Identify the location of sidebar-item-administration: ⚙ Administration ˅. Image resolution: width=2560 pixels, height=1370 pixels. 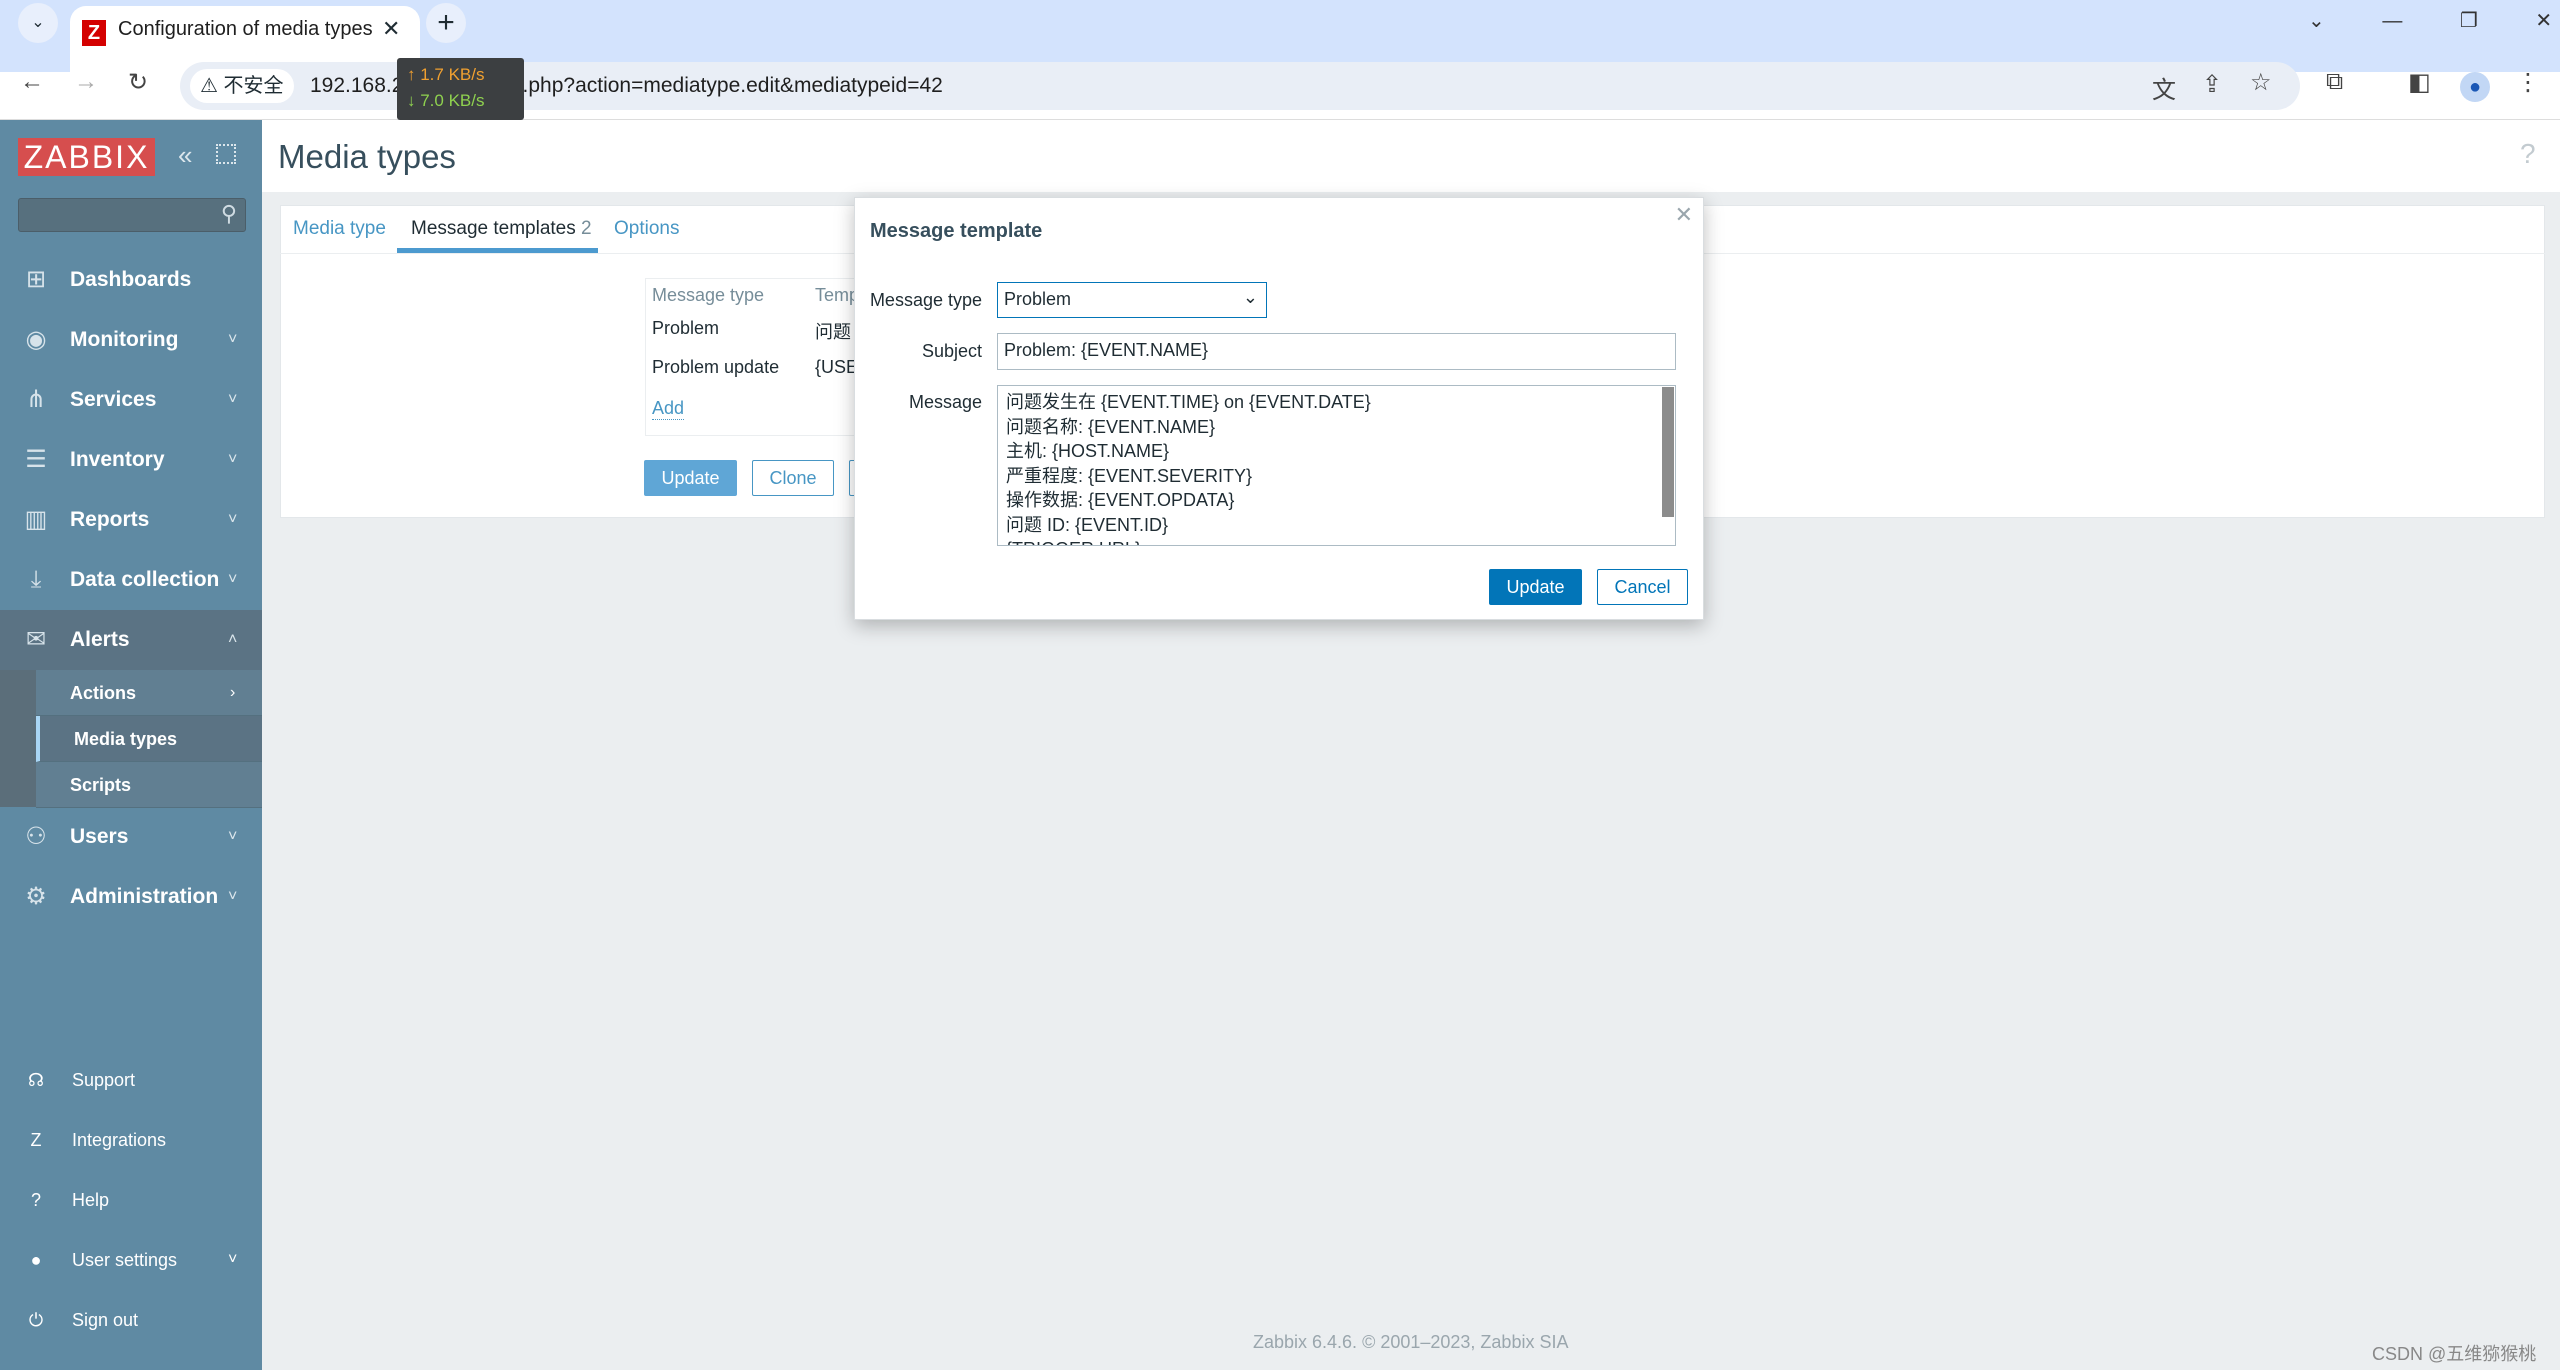
(131, 897).